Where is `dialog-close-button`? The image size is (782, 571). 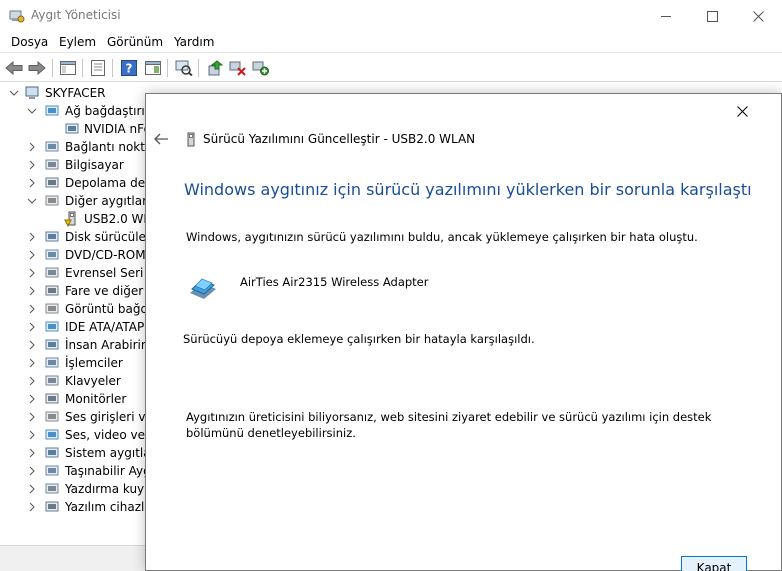
dialog-close-button is located at coordinates (742, 111).